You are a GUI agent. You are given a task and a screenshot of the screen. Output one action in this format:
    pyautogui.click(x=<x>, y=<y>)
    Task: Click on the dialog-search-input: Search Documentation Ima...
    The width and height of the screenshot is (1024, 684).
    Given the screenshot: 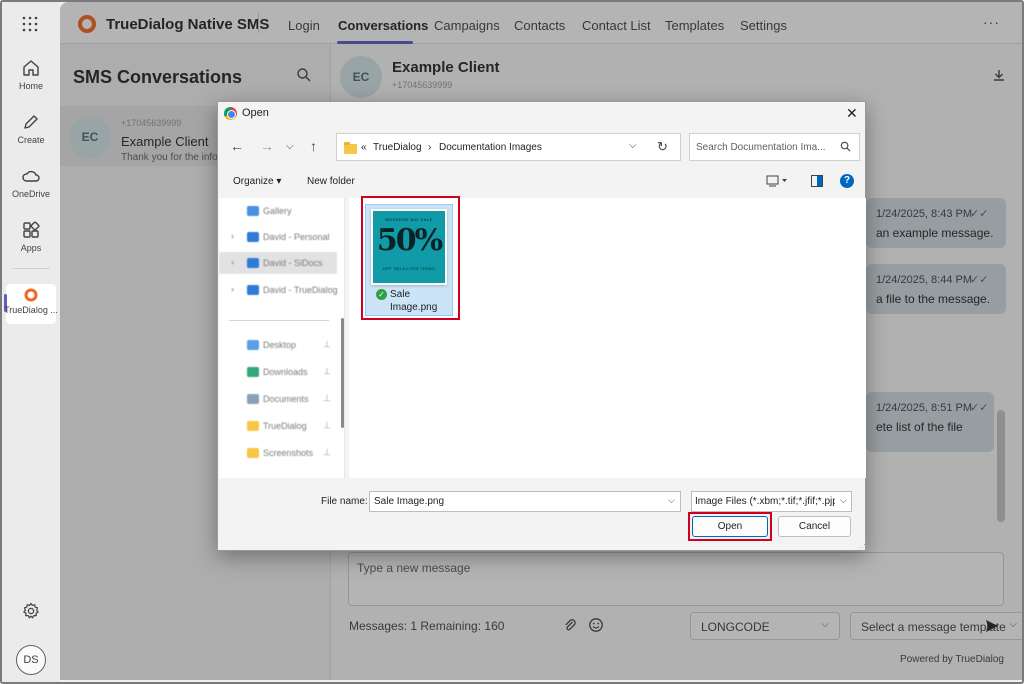 What is the action you would take?
    pyautogui.click(x=774, y=147)
    